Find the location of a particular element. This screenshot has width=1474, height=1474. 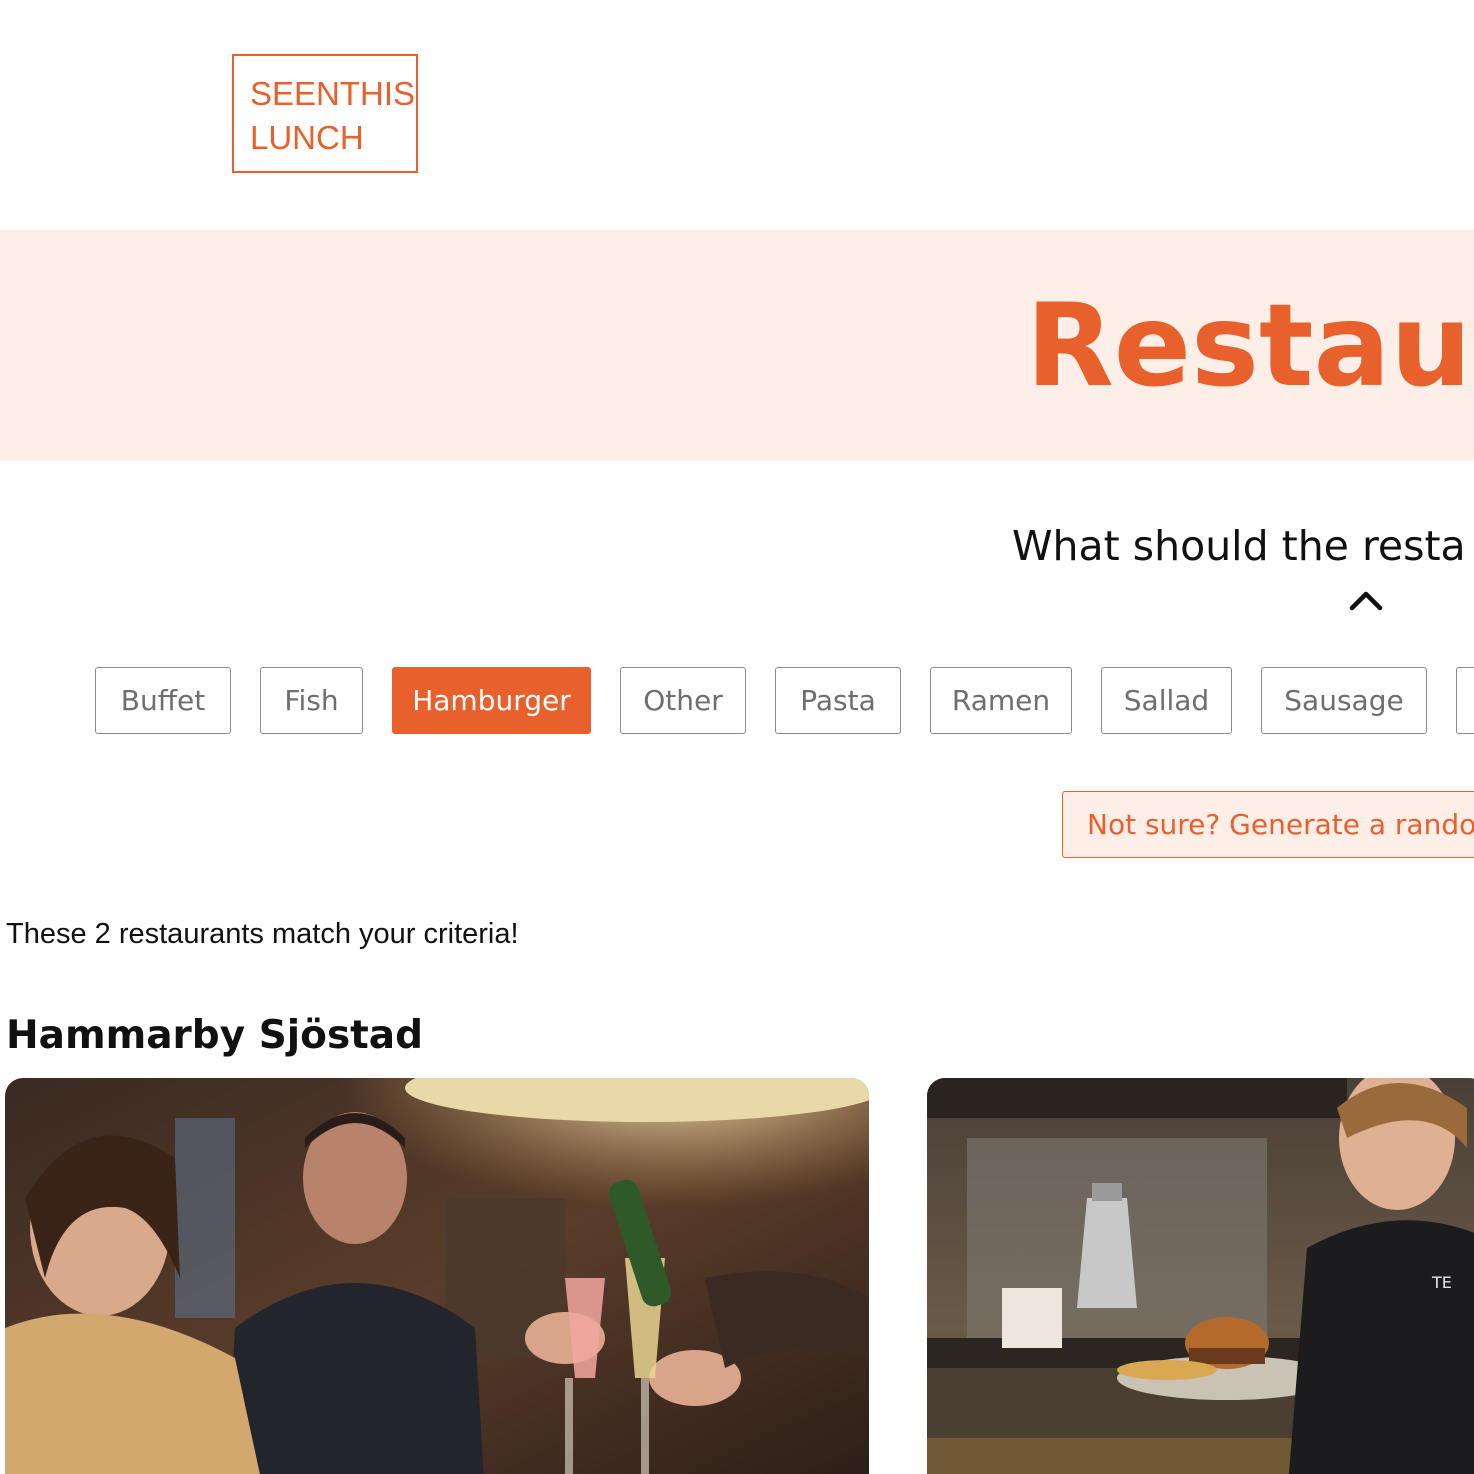

restaurant-photo-burger: TE is located at coordinates (1200, 1276).